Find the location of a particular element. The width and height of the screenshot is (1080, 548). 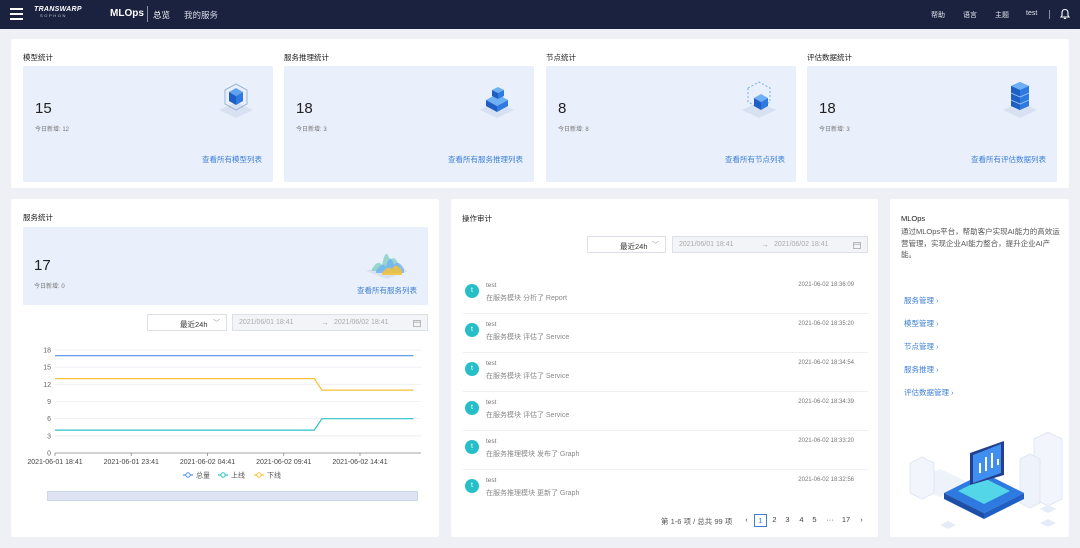

node-today-new: 今日新增: 8 is located at coordinates (573, 130).